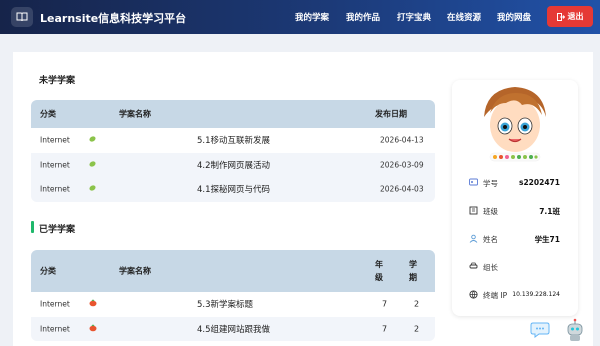 The image size is (600, 346). Describe the element at coordinates (473, 239) in the screenshot. I see `user-icon` at that location.